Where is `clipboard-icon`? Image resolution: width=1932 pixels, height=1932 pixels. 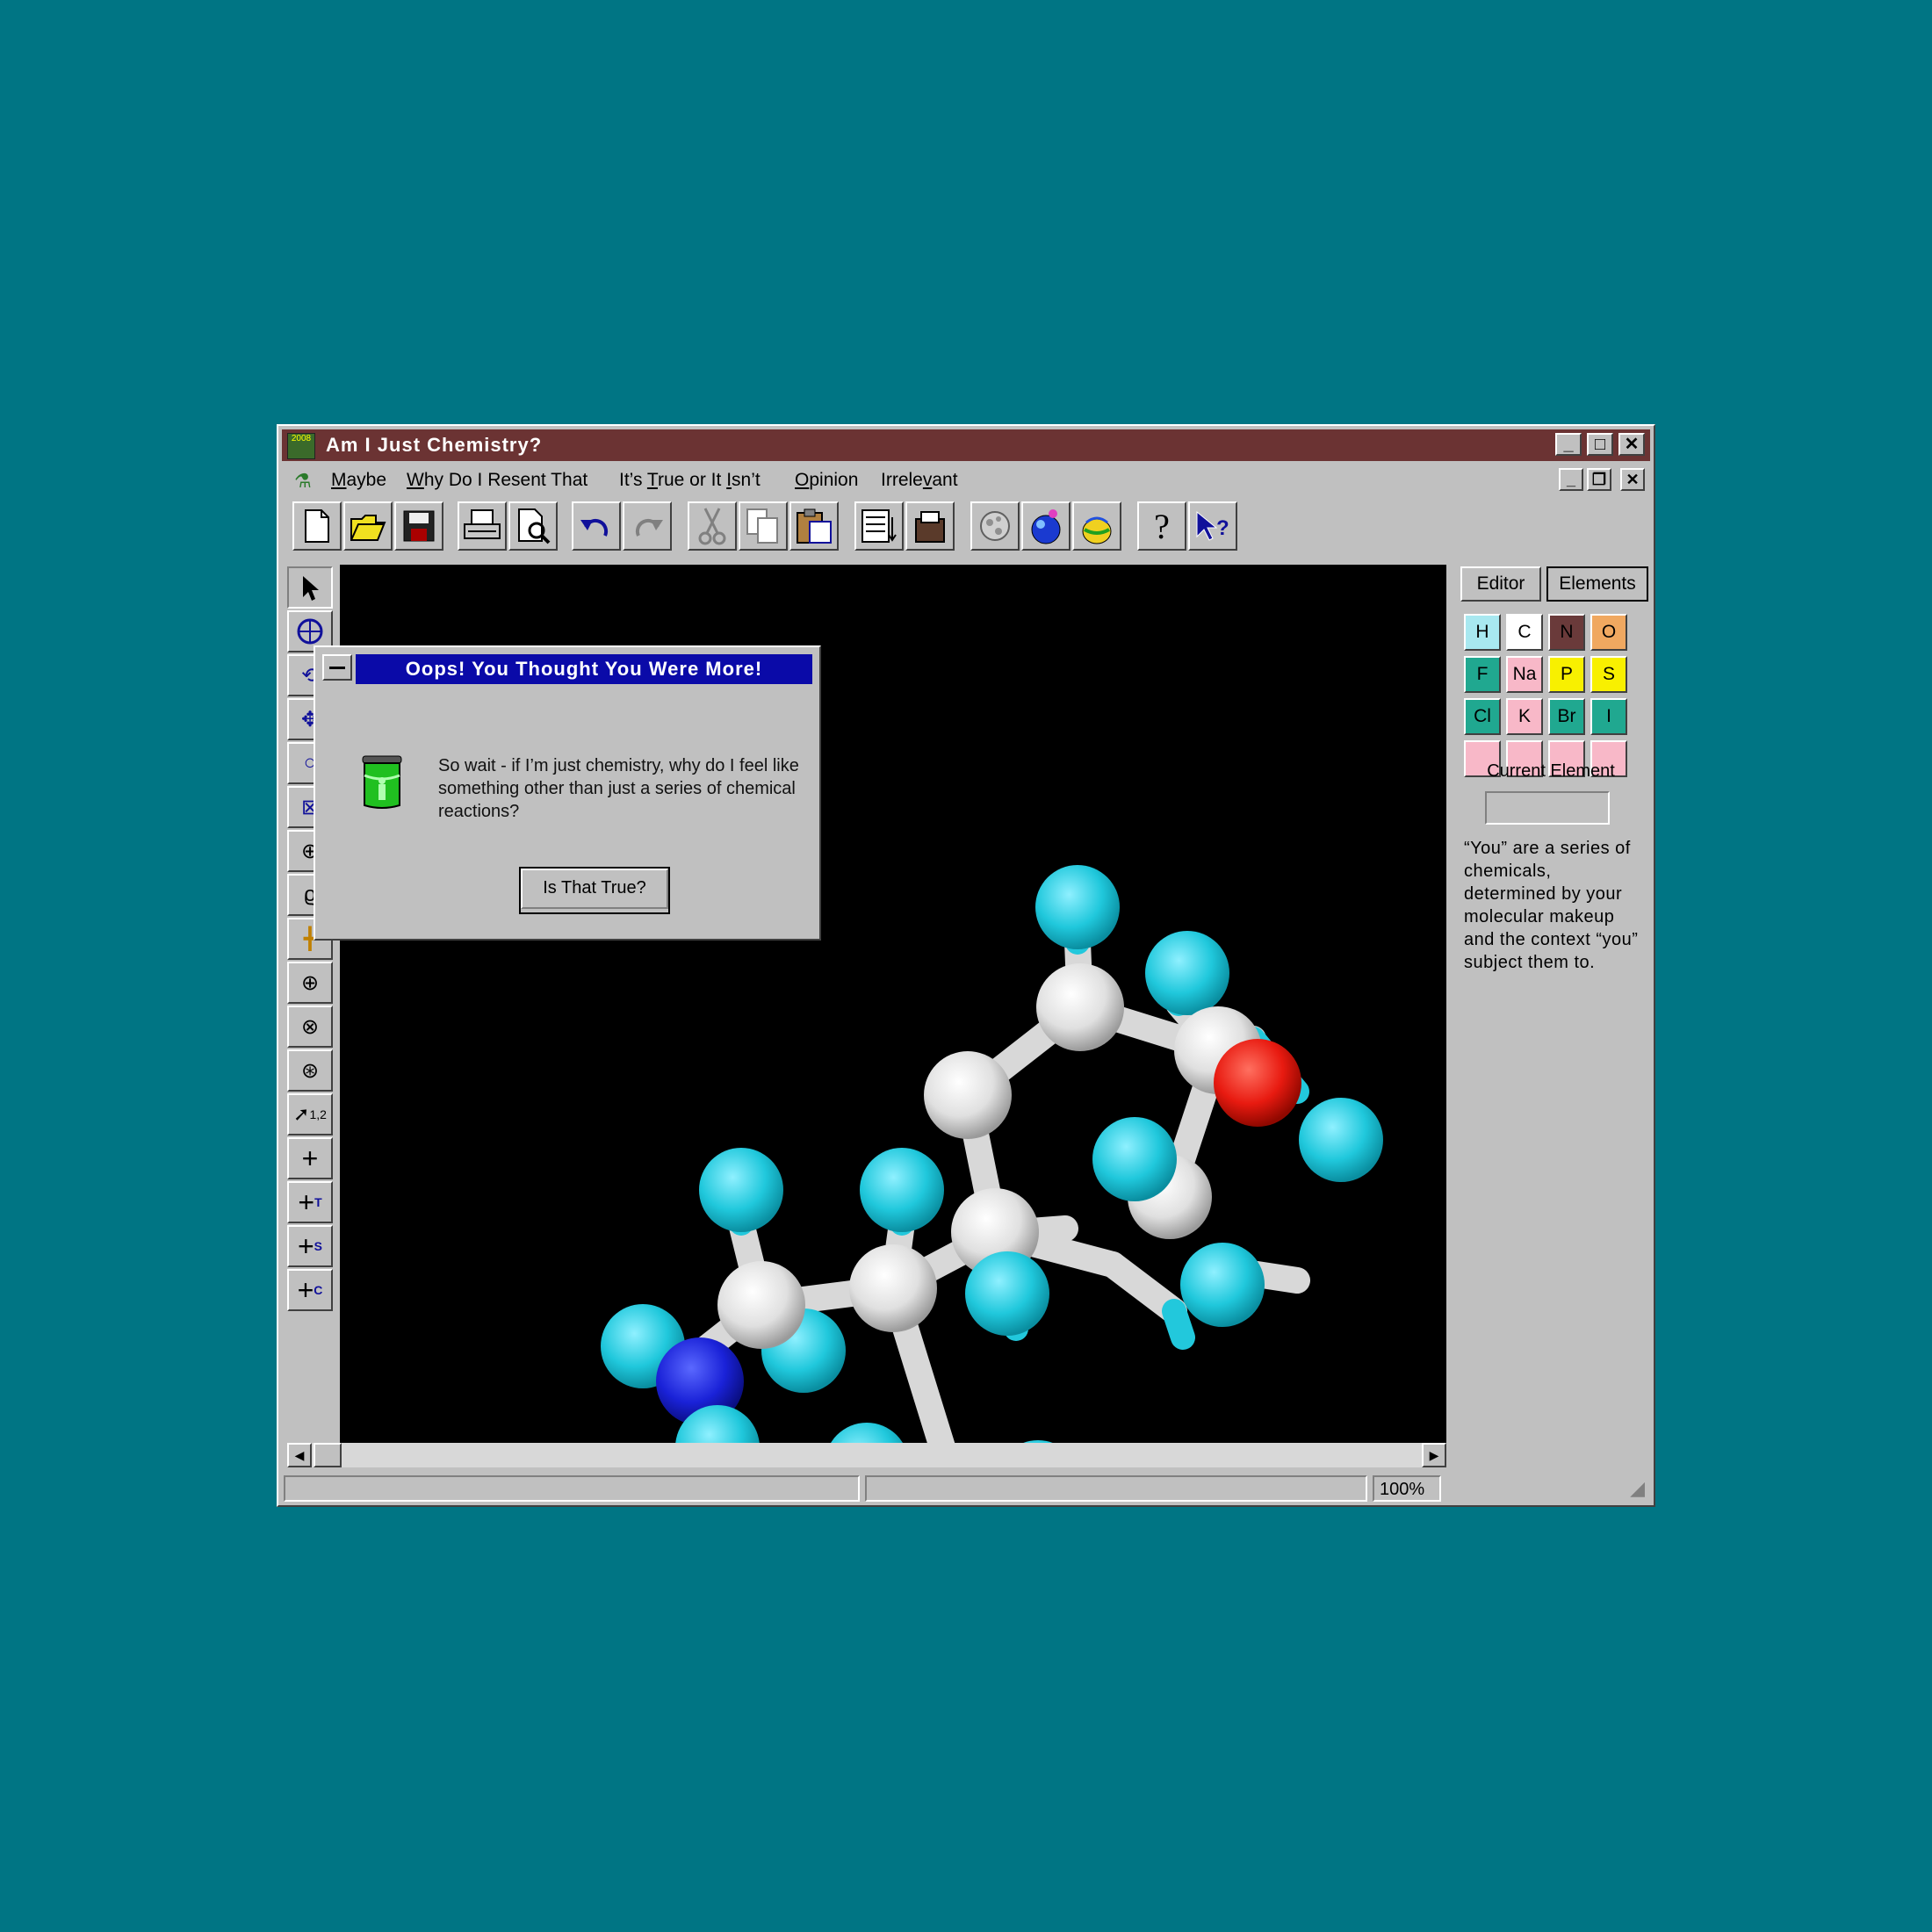
clipboard-icon is located at coordinates (930, 527).